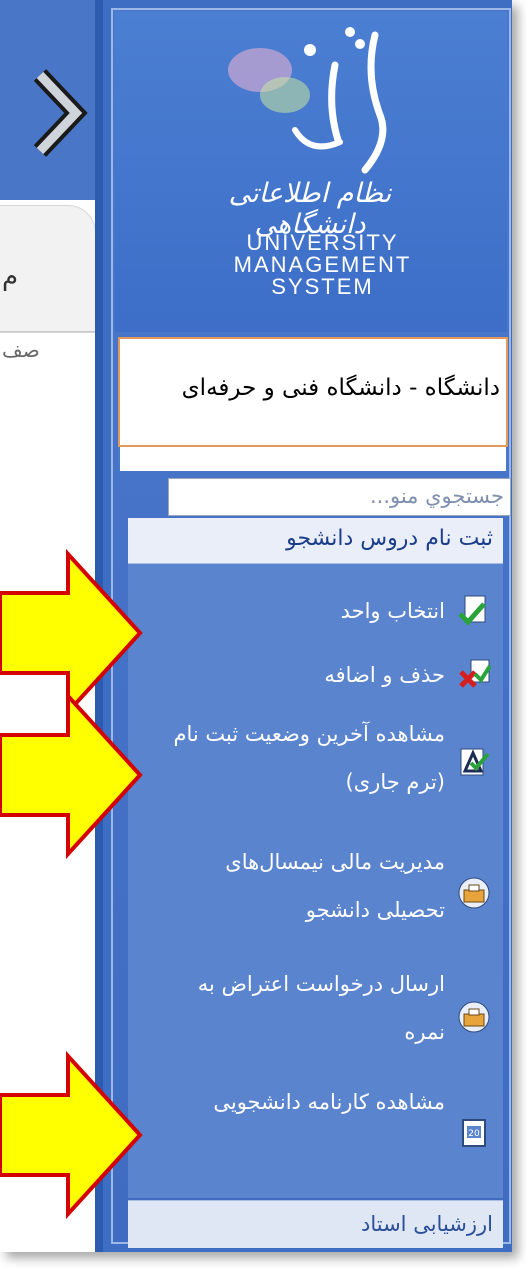 This screenshot has width=526, height=1268. What do you see at coordinates (313, 459) in the screenshot?
I see `university-box-footer` at bounding box center [313, 459].